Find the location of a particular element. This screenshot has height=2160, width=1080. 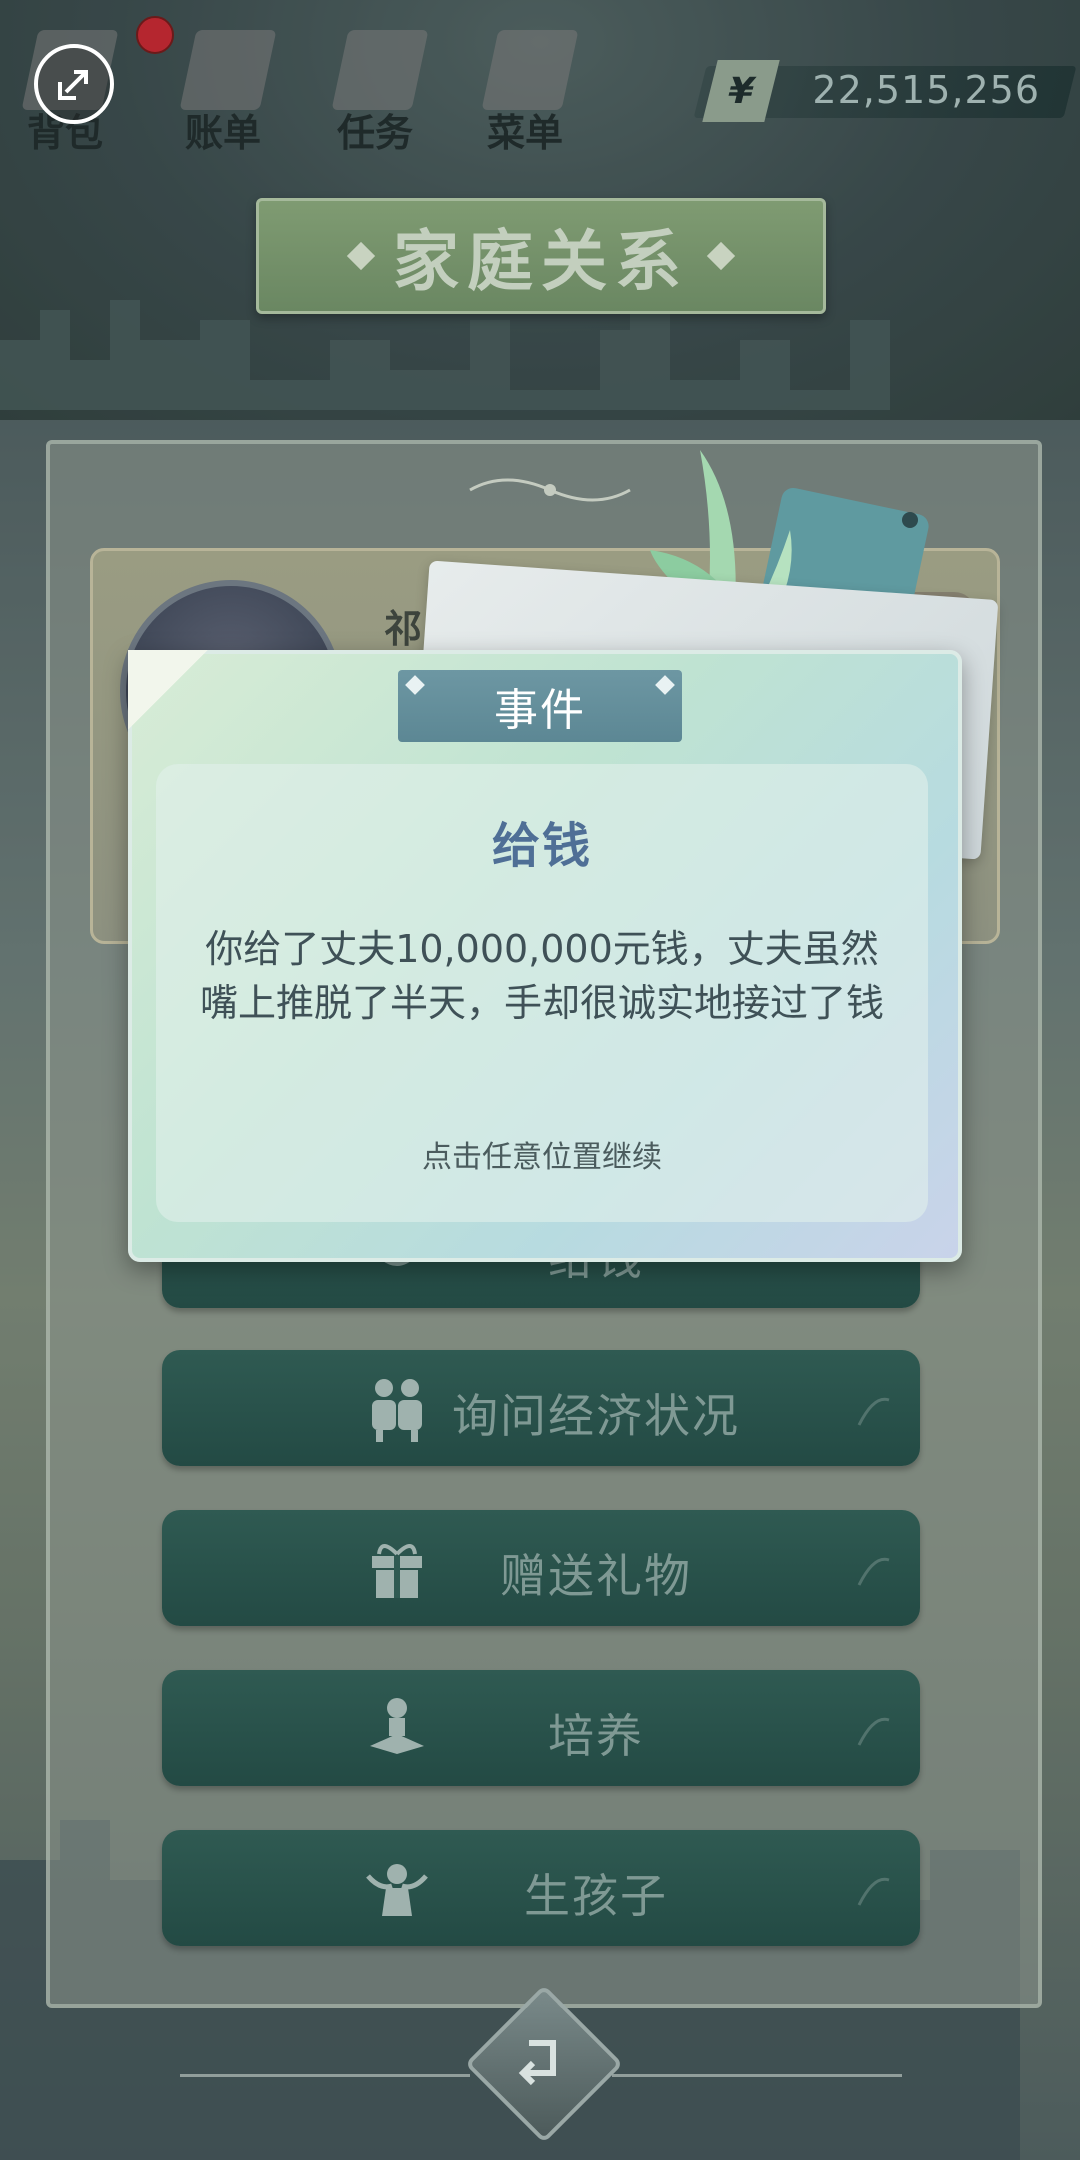

task-icon is located at coordinates (380, 70).